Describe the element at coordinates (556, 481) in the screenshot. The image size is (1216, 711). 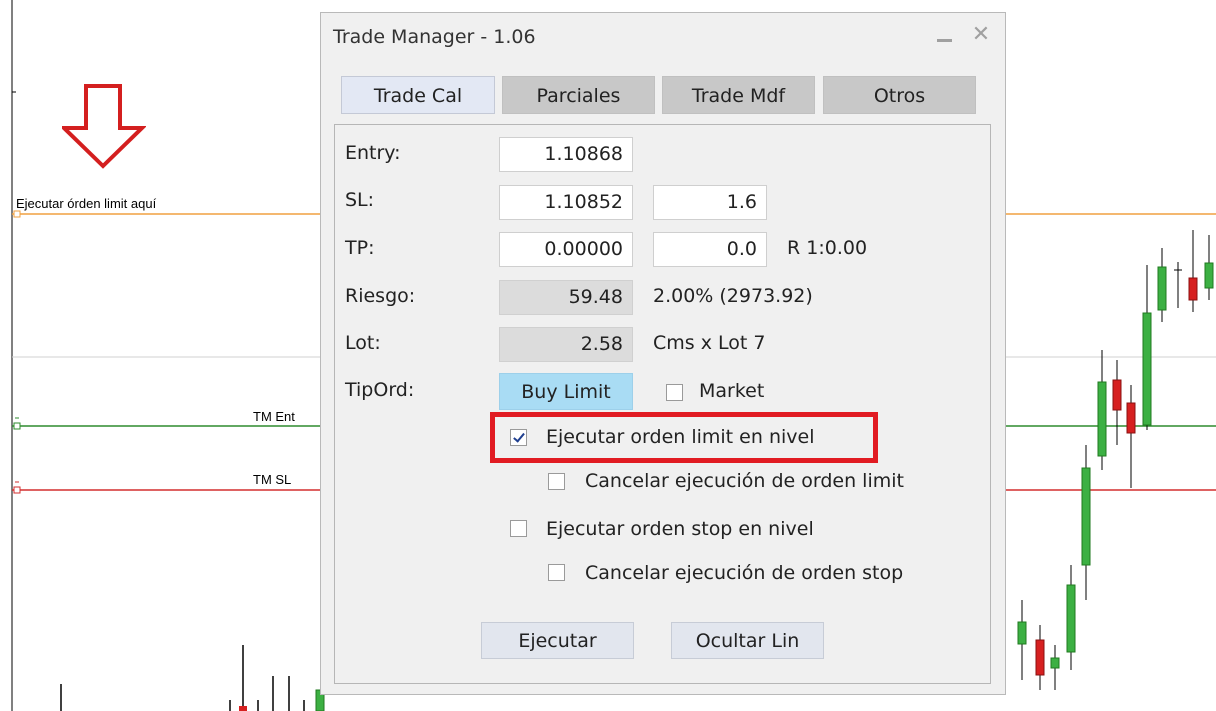
I see `cancel-limit-checkbox` at that location.